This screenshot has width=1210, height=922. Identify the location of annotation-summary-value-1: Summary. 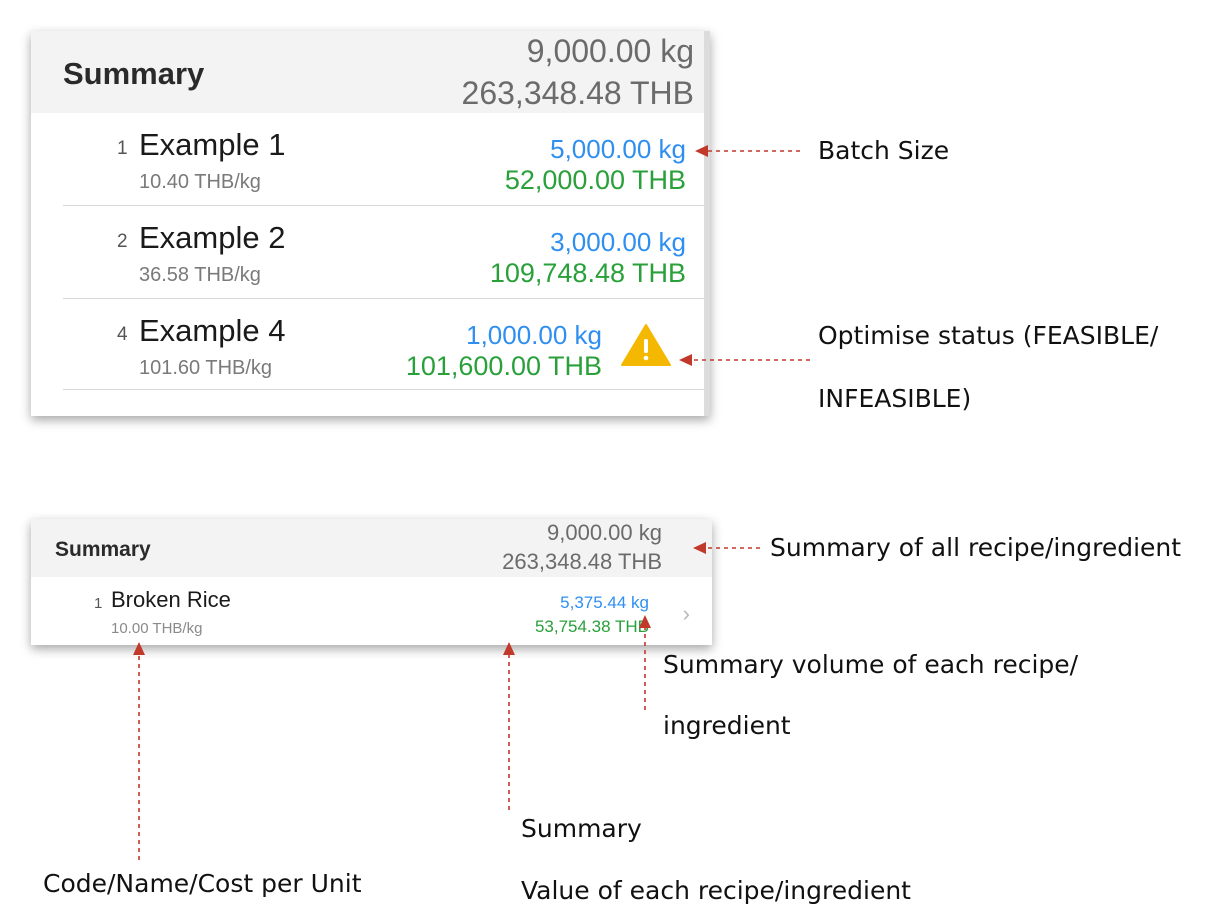
(581, 828).